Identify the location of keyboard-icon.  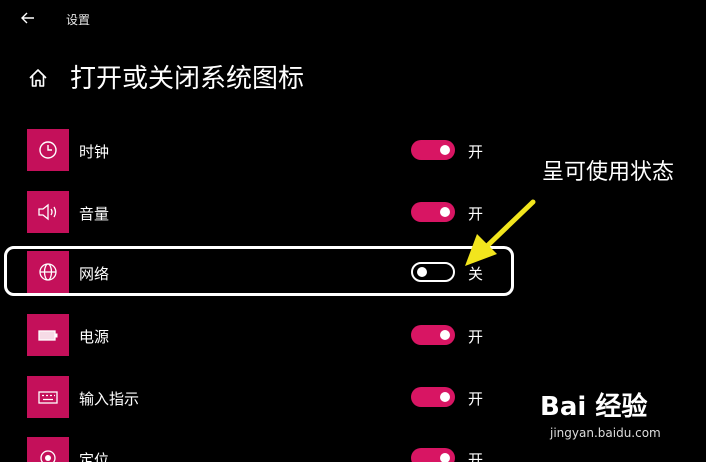
(48, 397).